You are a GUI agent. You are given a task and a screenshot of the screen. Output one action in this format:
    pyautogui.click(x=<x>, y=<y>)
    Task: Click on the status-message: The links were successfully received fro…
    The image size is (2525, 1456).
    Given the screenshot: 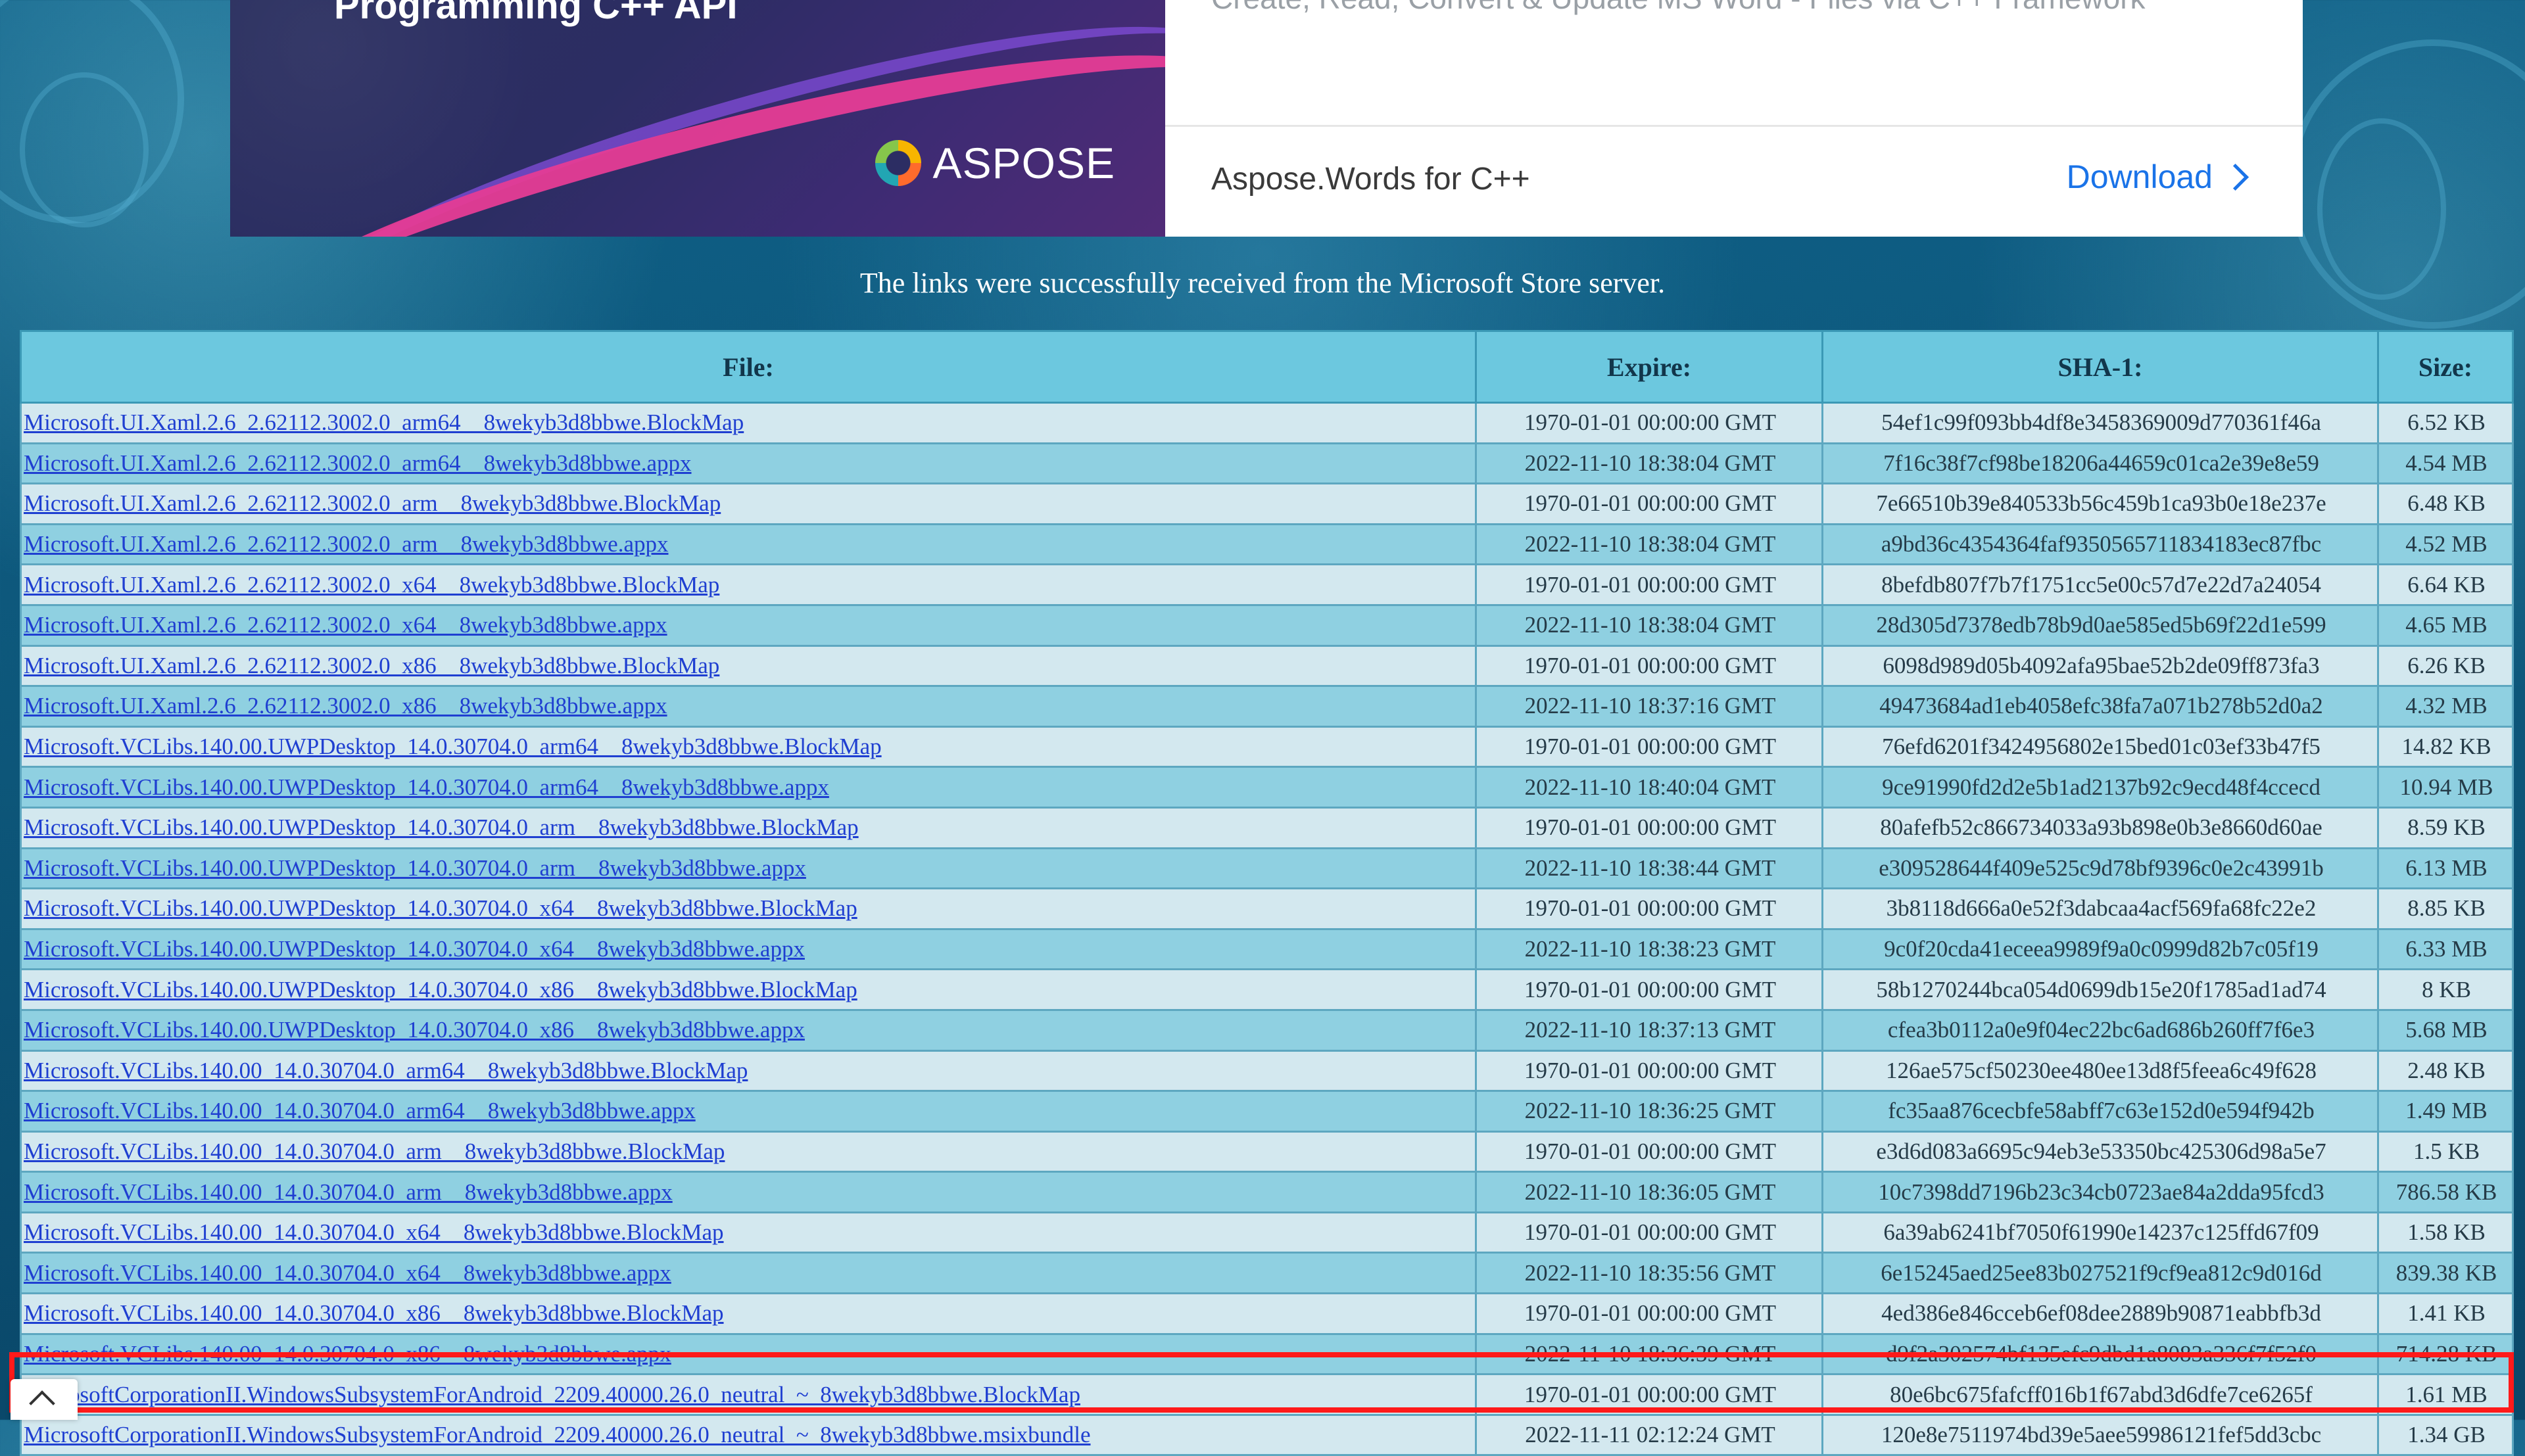 What is the action you would take?
    pyautogui.click(x=1262, y=283)
    